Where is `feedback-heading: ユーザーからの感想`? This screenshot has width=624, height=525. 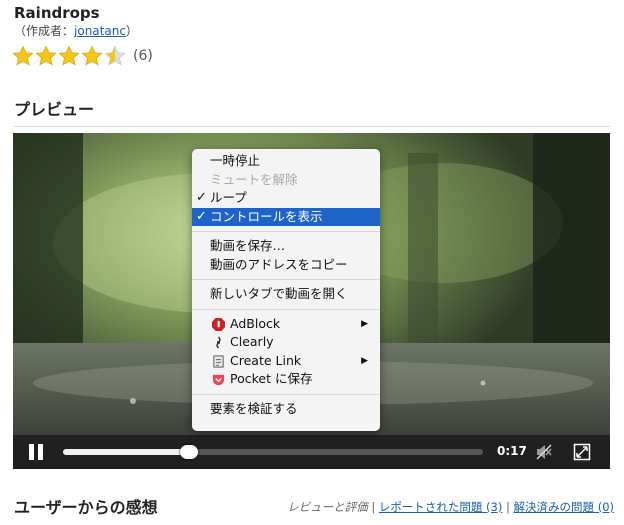
feedback-heading: ユーザーからの感想 is located at coordinates (86, 507).